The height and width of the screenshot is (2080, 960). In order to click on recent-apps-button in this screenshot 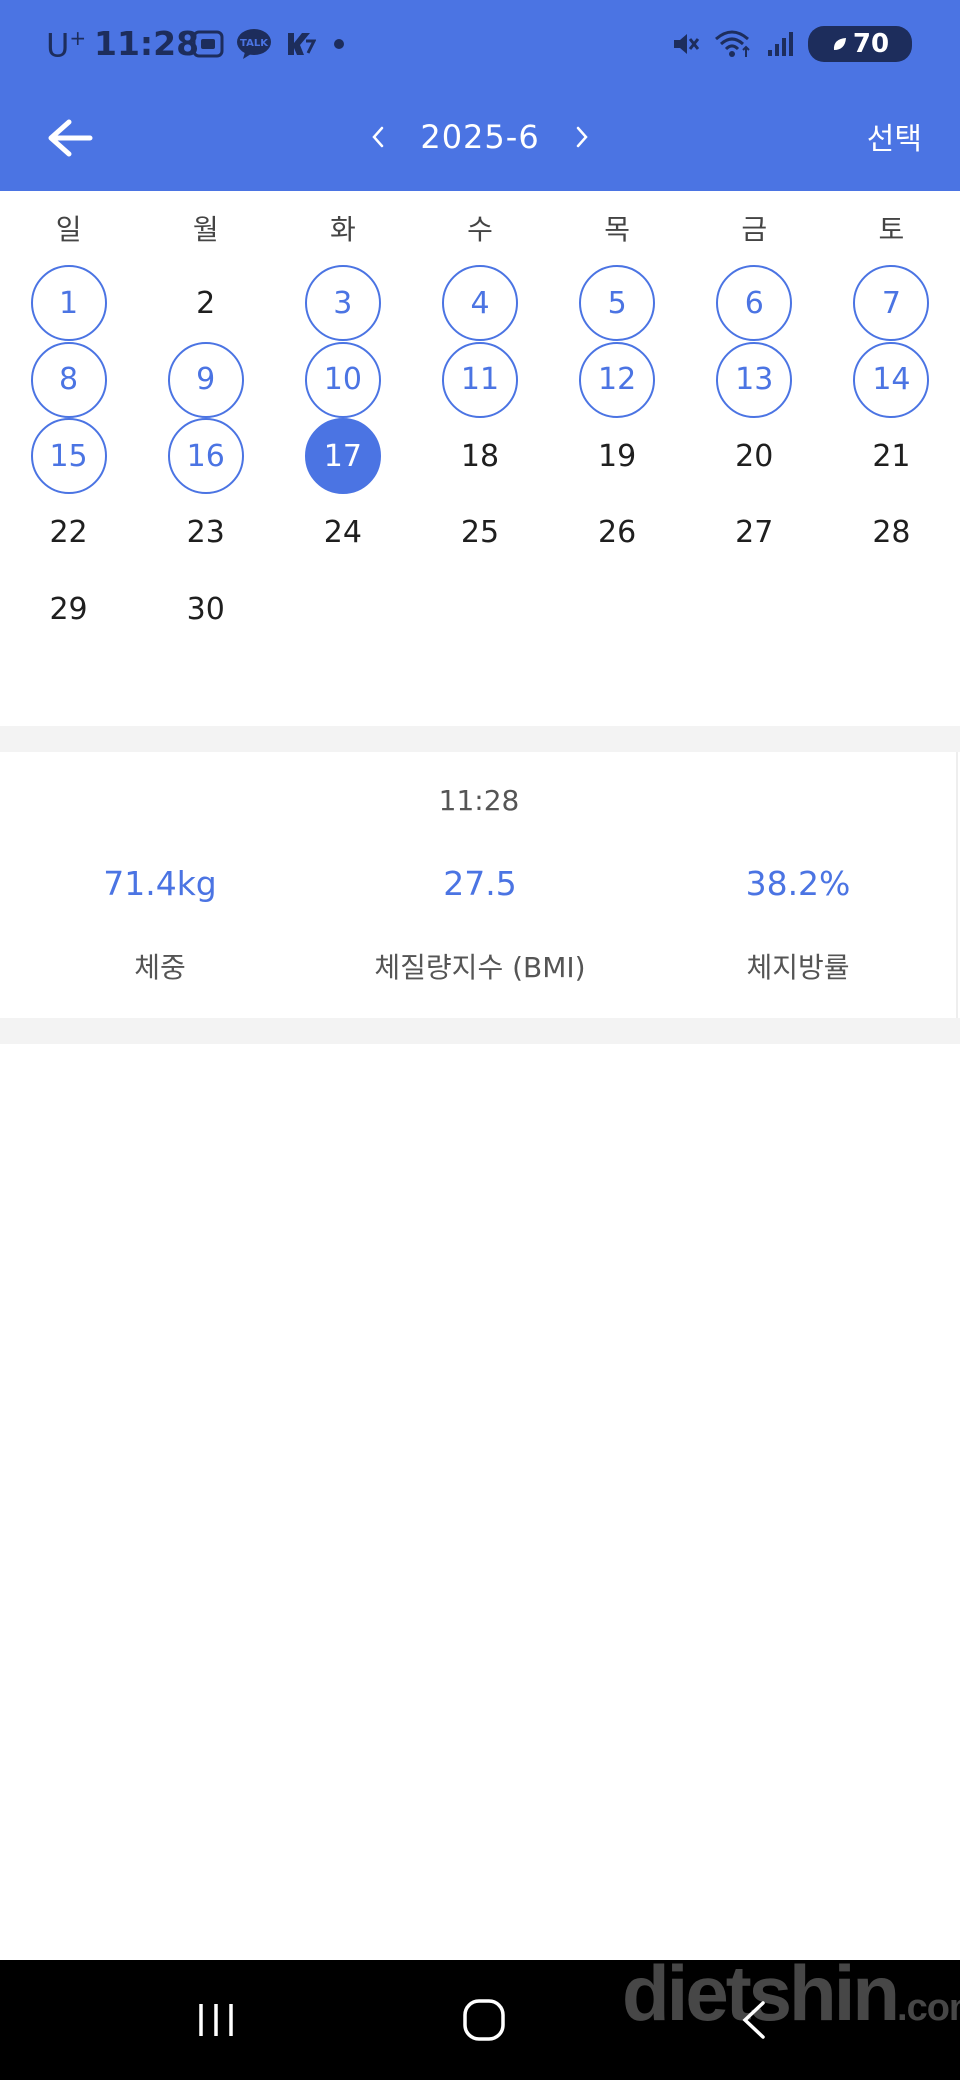, I will do `click(216, 2020)`.